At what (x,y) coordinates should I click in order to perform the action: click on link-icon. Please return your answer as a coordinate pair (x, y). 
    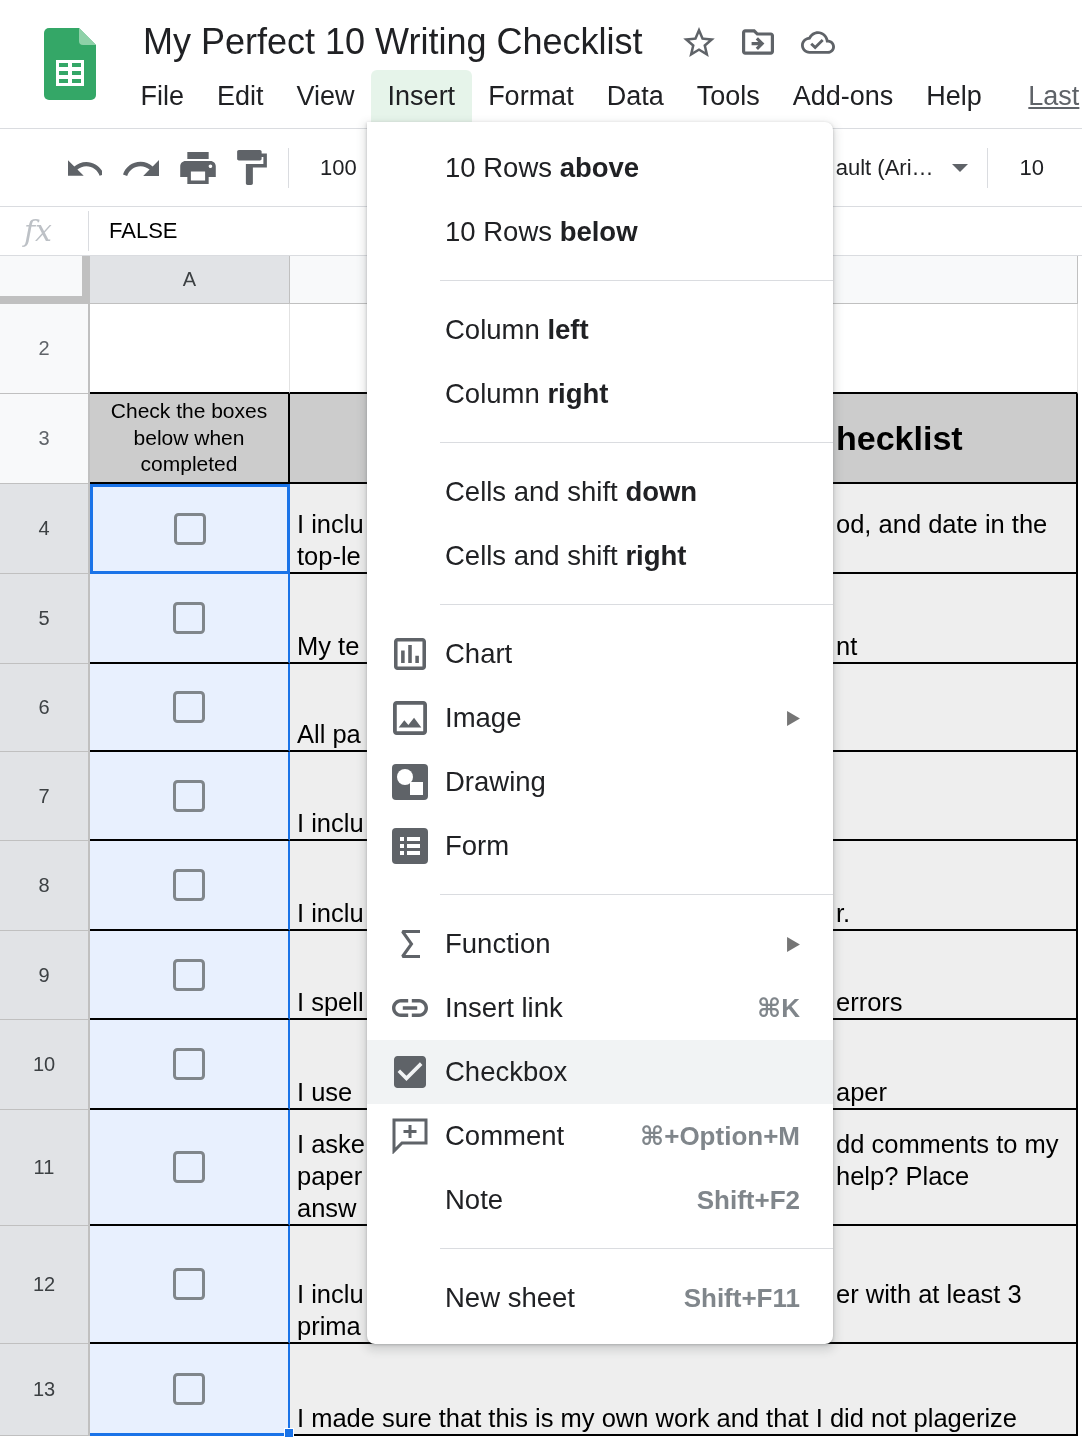
    Looking at the image, I should click on (410, 1008).